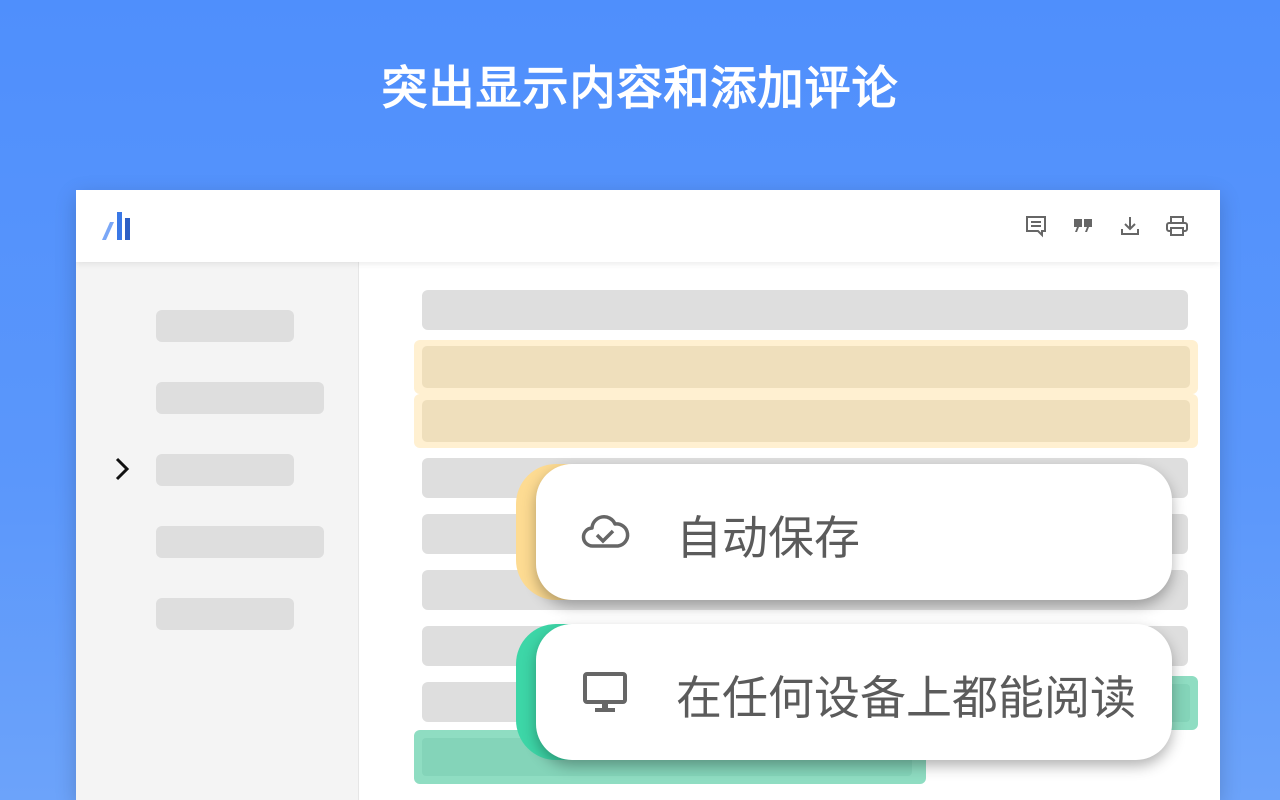  What do you see at coordinates (116, 226) in the screenshot?
I see `app-logo-icon` at bounding box center [116, 226].